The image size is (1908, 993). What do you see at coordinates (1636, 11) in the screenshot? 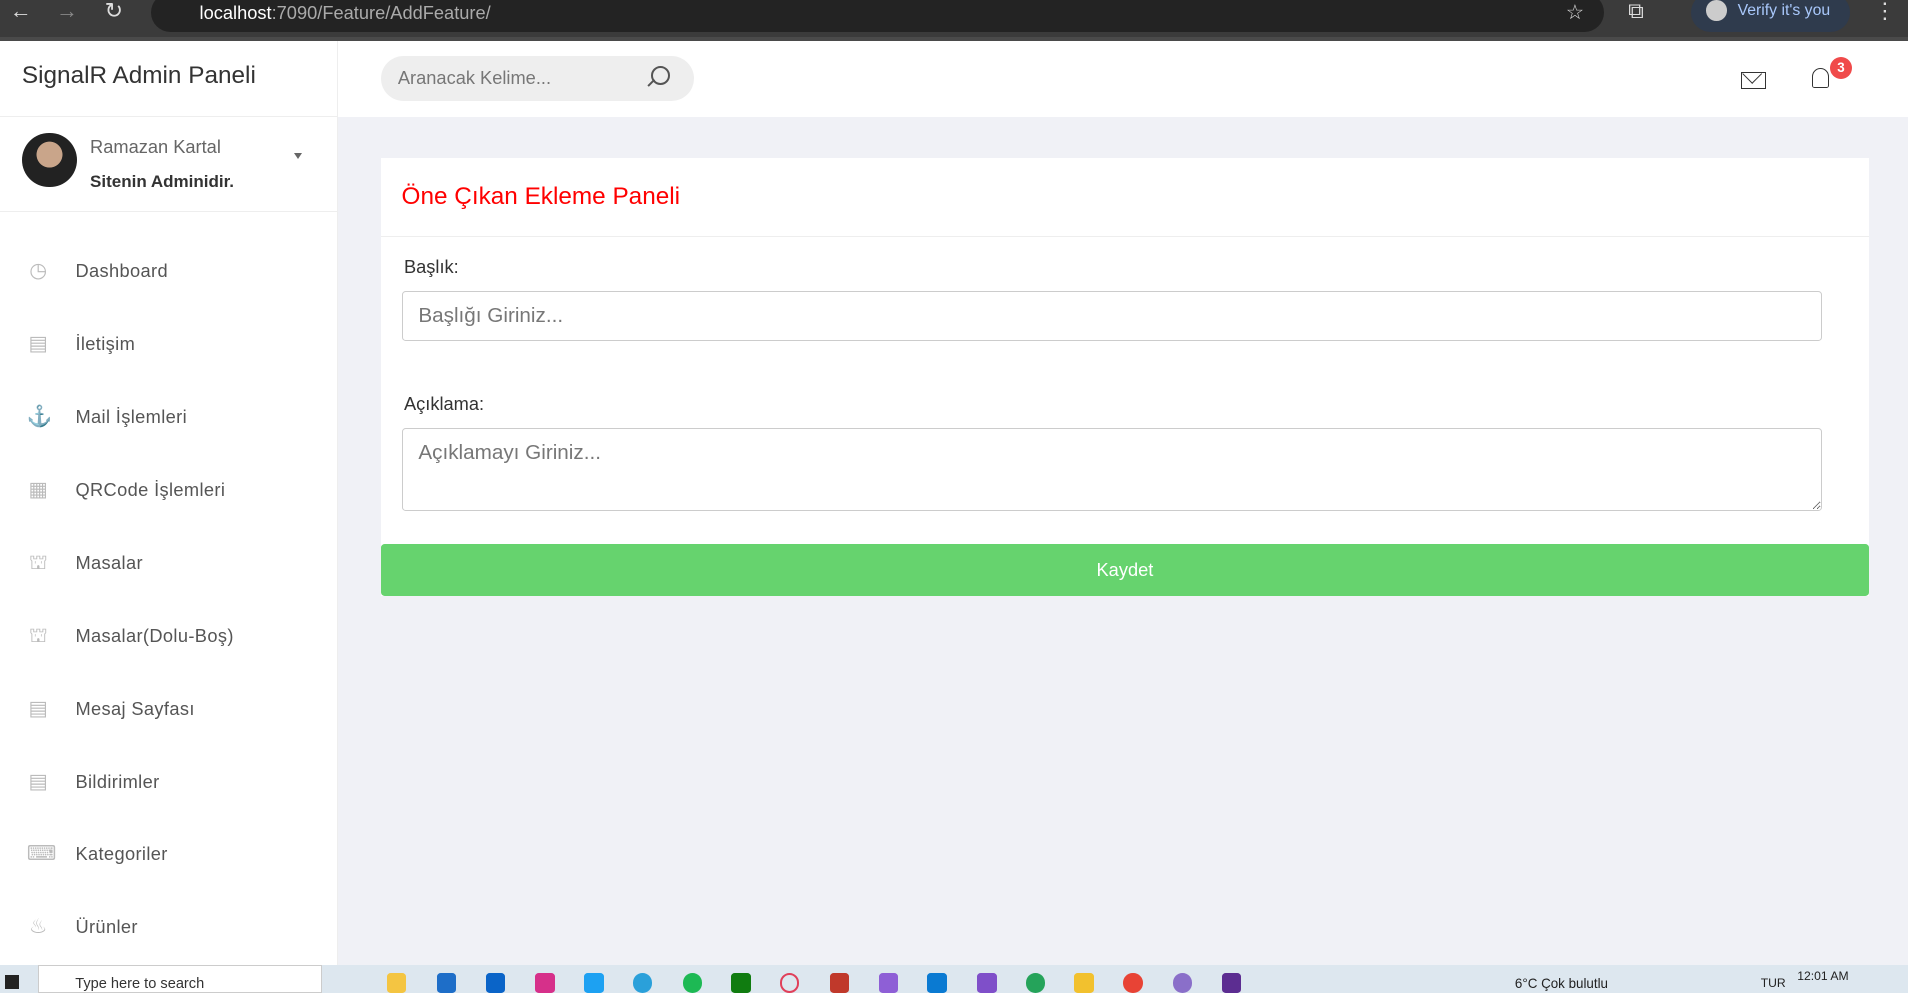
I see `extensions-icon: ⧉` at bounding box center [1636, 11].